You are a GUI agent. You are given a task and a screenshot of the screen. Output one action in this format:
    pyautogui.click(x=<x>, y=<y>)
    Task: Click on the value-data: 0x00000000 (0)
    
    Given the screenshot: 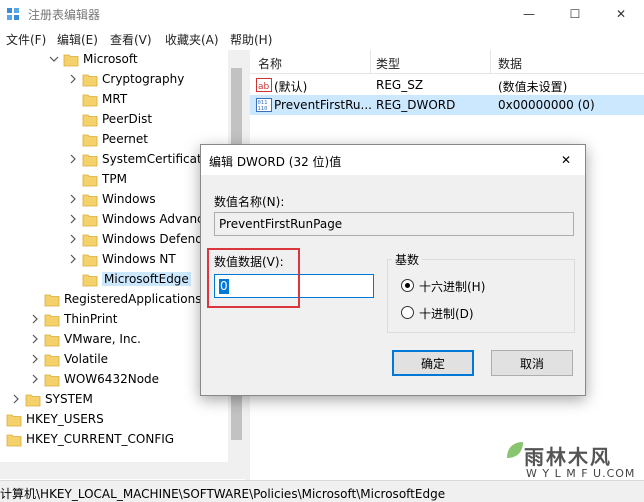 What is the action you would take?
    pyautogui.click(x=546, y=105)
    